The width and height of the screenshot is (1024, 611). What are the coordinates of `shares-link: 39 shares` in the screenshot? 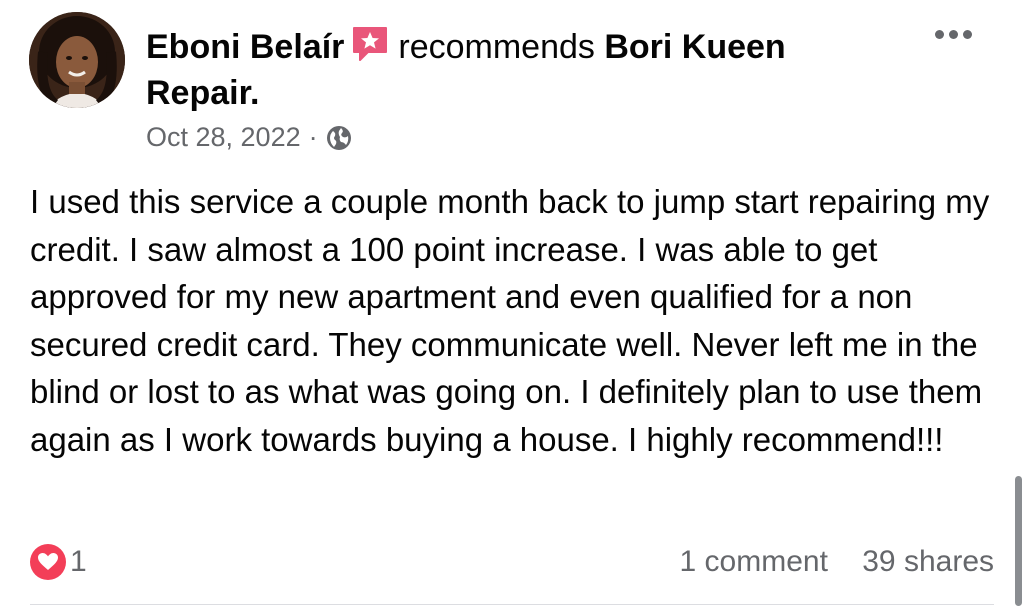 It's located at (928, 561).